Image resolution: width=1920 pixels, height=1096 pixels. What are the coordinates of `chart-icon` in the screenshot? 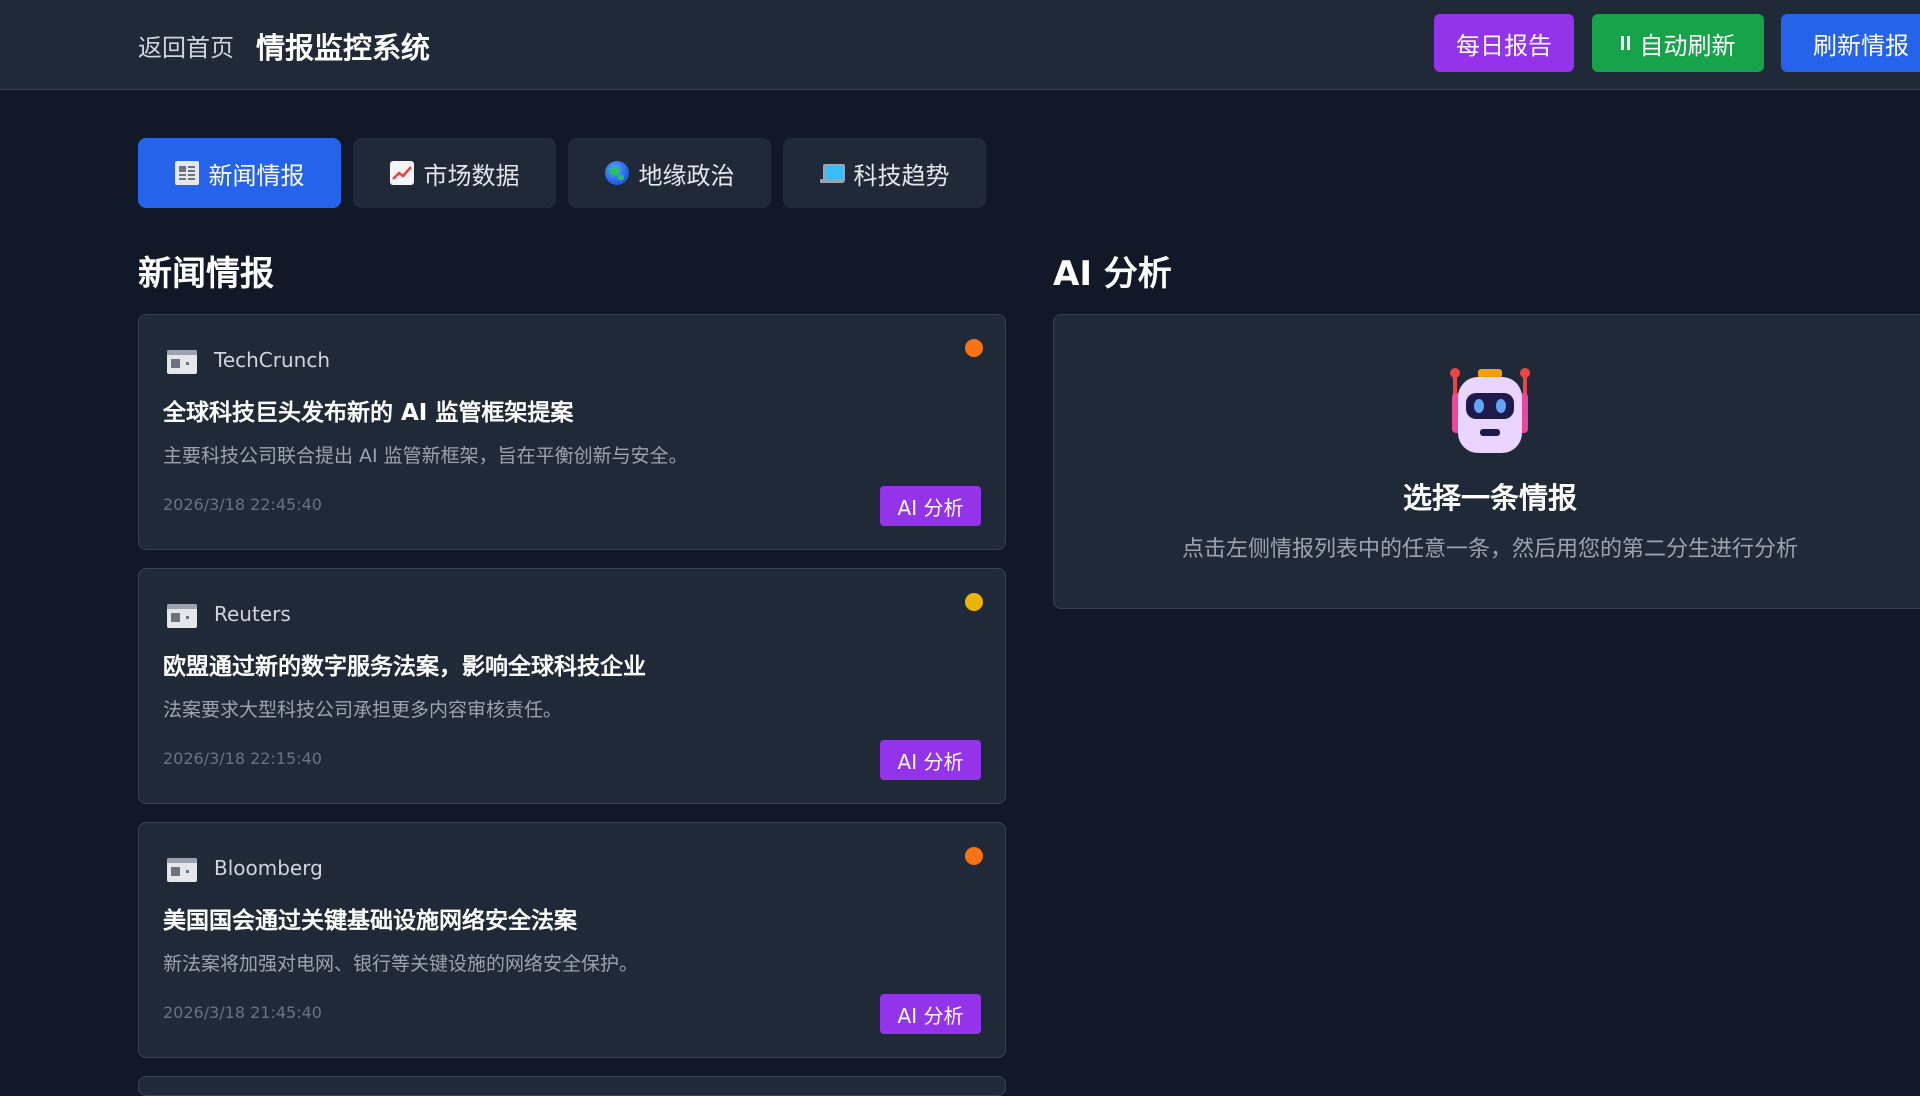 It's located at (401, 173).